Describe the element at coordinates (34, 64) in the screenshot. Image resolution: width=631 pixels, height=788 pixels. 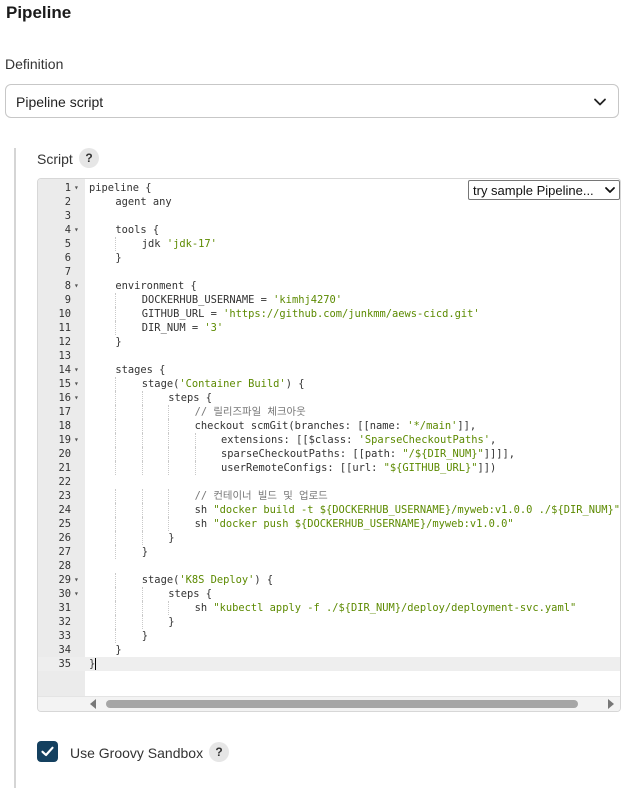
I see `definition-label: Definition` at that location.